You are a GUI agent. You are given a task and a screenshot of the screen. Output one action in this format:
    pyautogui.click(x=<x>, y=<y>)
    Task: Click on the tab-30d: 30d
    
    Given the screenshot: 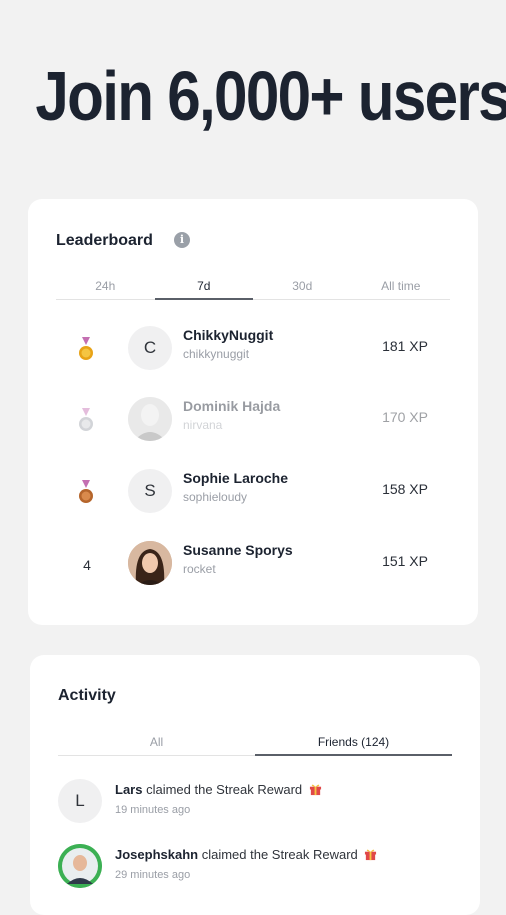 What is the action you would take?
    pyautogui.click(x=302, y=289)
    